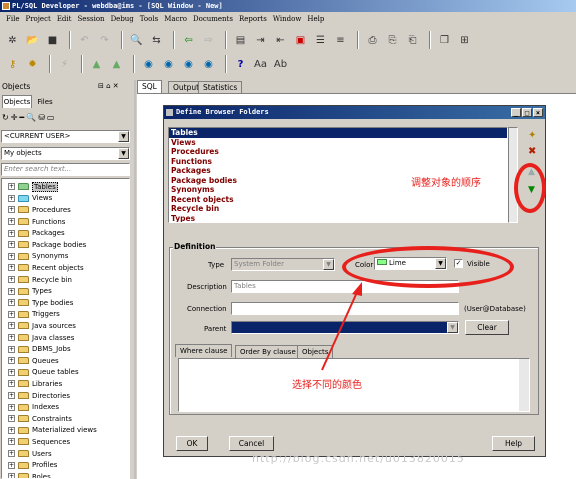  What do you see at coordinates (36, 233) in the screenshot?
I see `tree-item: + Packages` at bounding box center [36, 233].